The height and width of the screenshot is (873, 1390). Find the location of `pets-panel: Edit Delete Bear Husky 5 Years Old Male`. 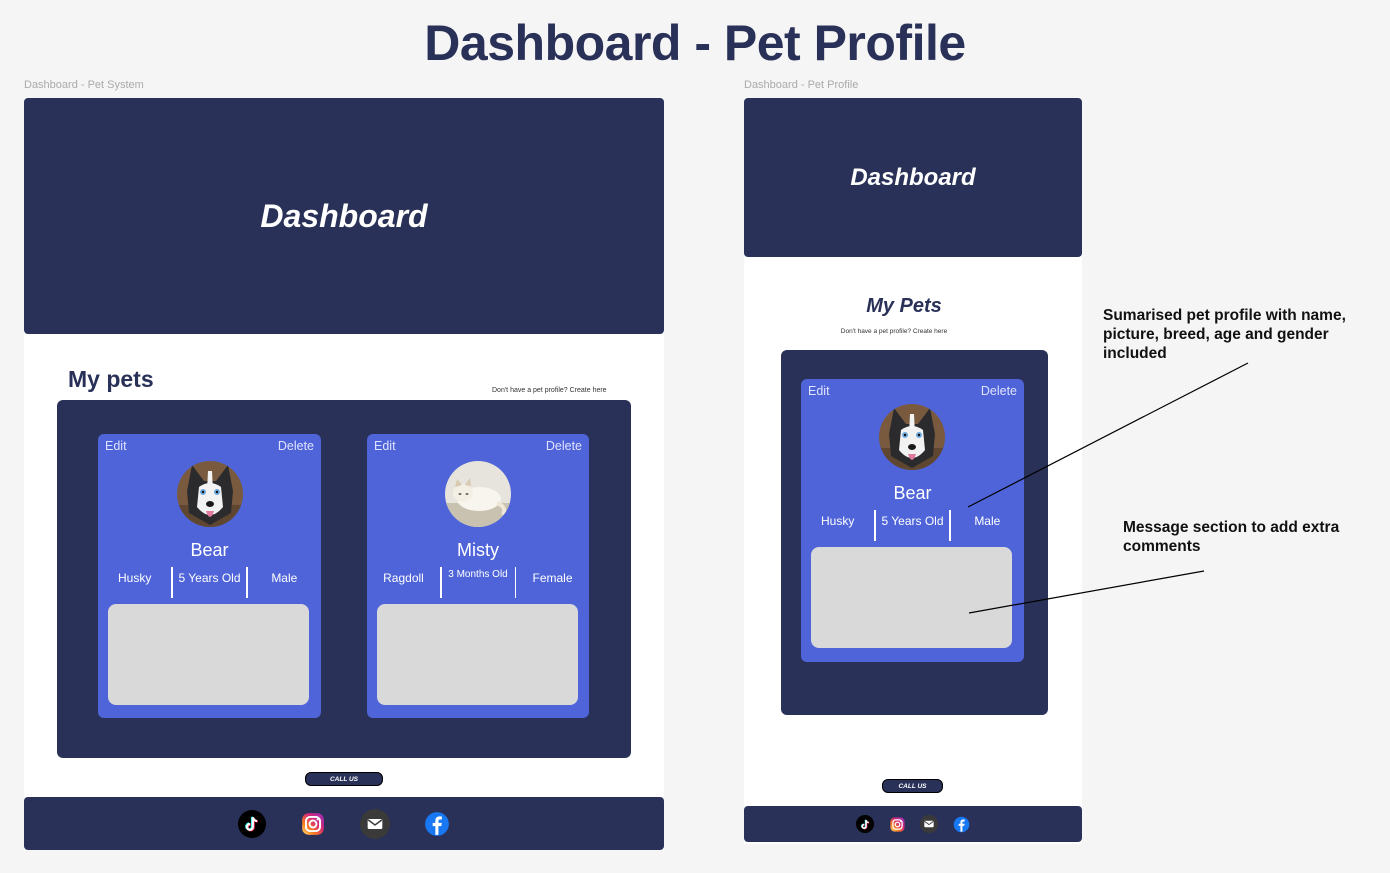

pets-panel: Edit Delete Bear Husky 5 Years Old Male is located at coordinates (914, 532).